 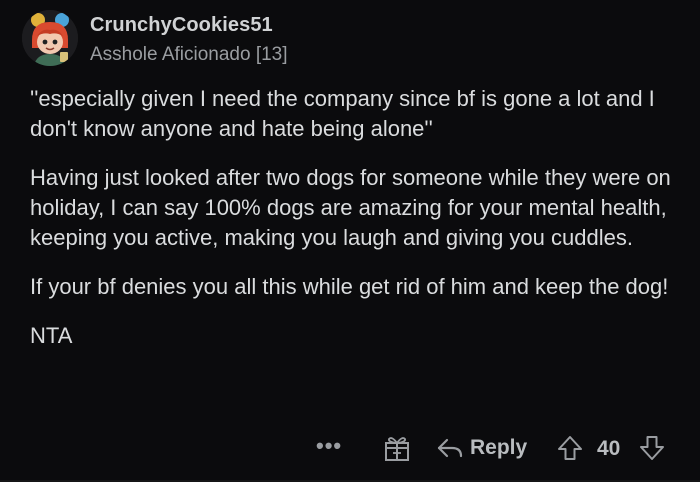 What do you see at coordinates (350, 449) in the screenshot?
I see `comment-actions: ••• Reply 40` at bounding box center [350, 449].